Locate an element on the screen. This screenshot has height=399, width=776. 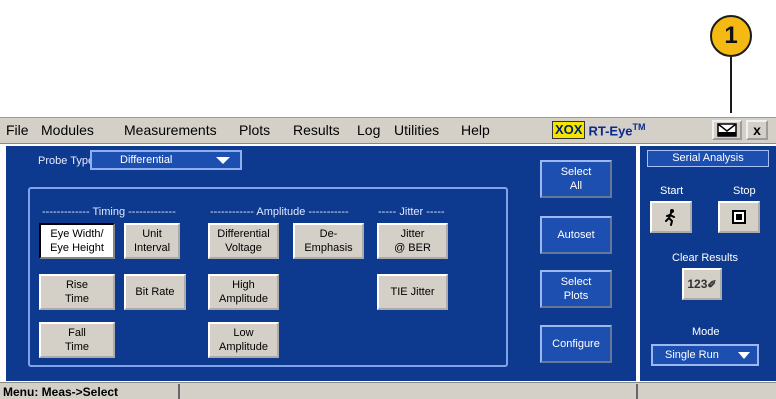
select-plots-button: Select Plots is located at coordinates (576, 289).